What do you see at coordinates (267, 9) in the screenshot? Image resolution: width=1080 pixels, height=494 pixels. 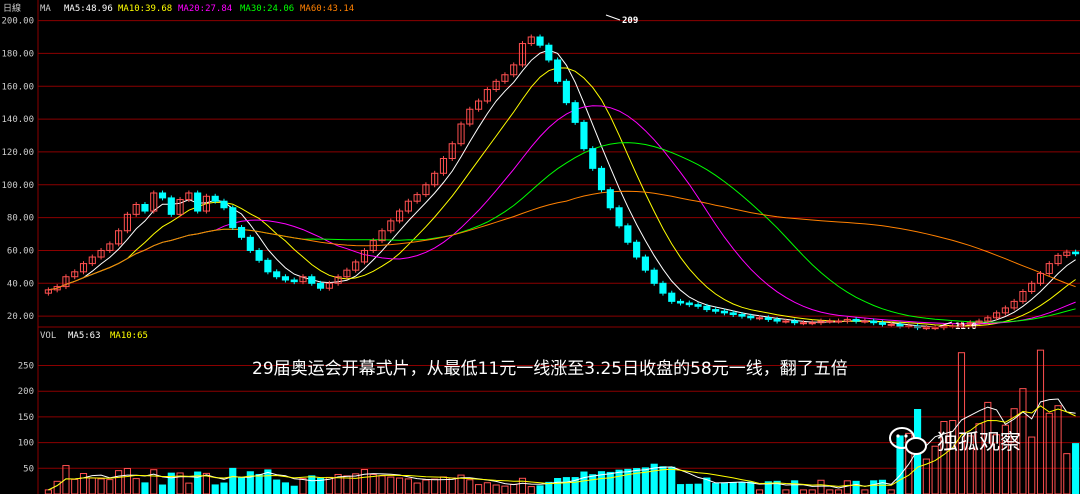 I see `ma30-legend: MA30:24.06` at bounding box center [267, 9].